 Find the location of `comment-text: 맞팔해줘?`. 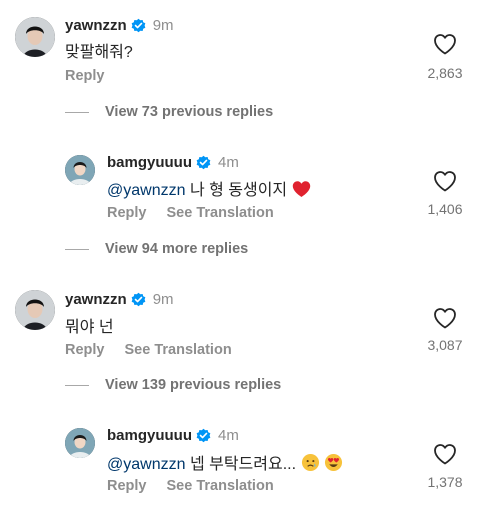

comment-text: 맞팔해줘? is located at coordinates (99, 50).